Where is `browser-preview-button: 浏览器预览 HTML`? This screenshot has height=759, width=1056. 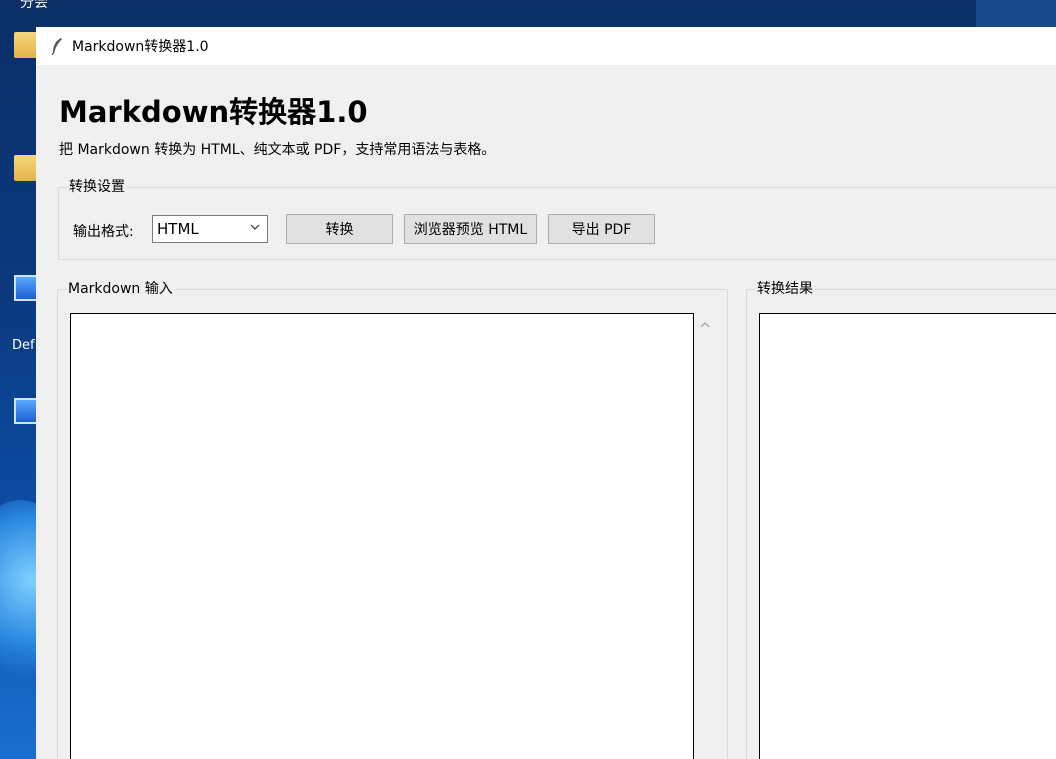 browser-preview-button: 浏览器预览 HTML is located at coordinates (470, 229).